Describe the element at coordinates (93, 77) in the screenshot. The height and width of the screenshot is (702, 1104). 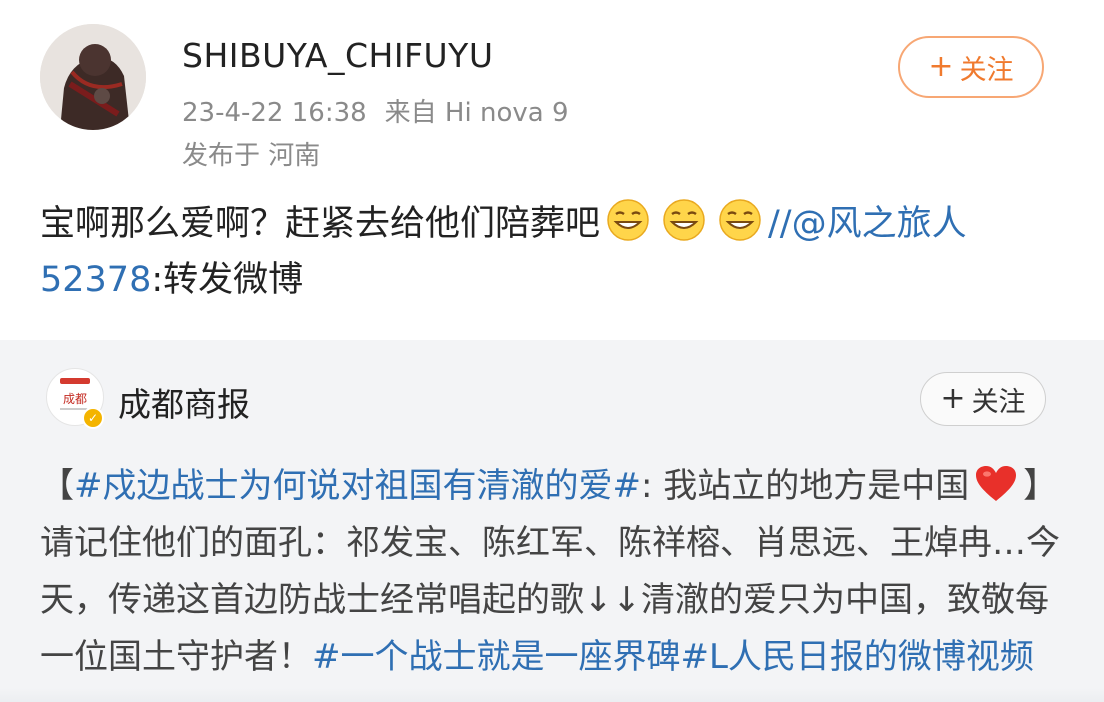
I see `avatar` at that location.